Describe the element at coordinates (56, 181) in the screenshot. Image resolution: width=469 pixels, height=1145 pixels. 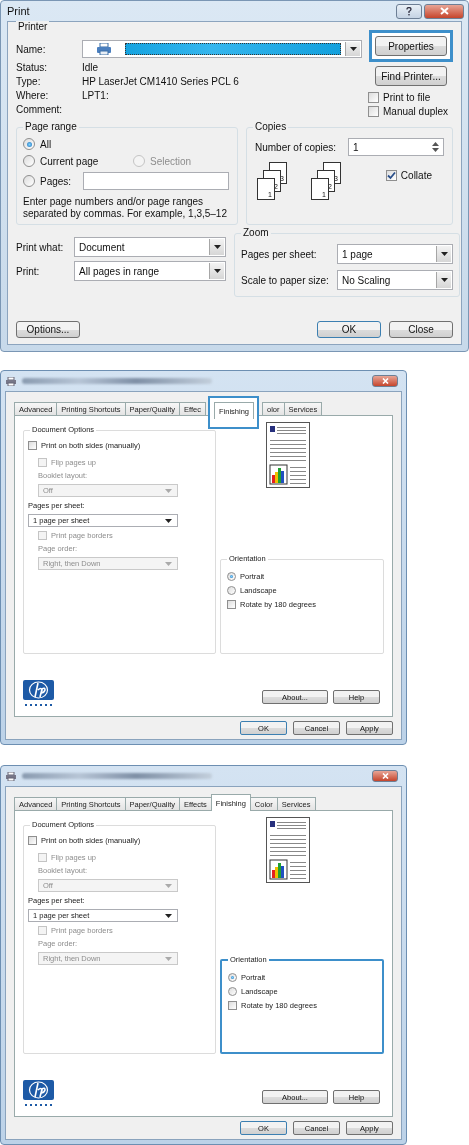
I see `radio-label: Pages:` at that location.